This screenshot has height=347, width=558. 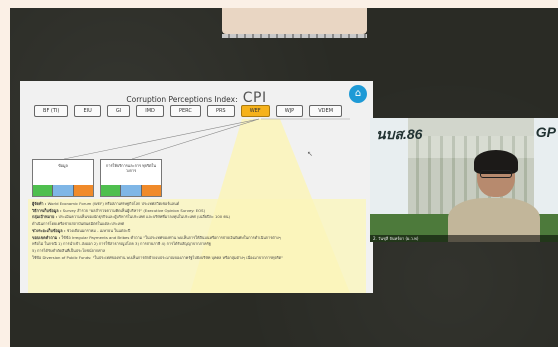 What do you see at coordinates (131, 178) in the screenshot?
I see `info-box-2: การให้บริการและการ ทุจริตในวงการ` at bounding box center [131, 178].